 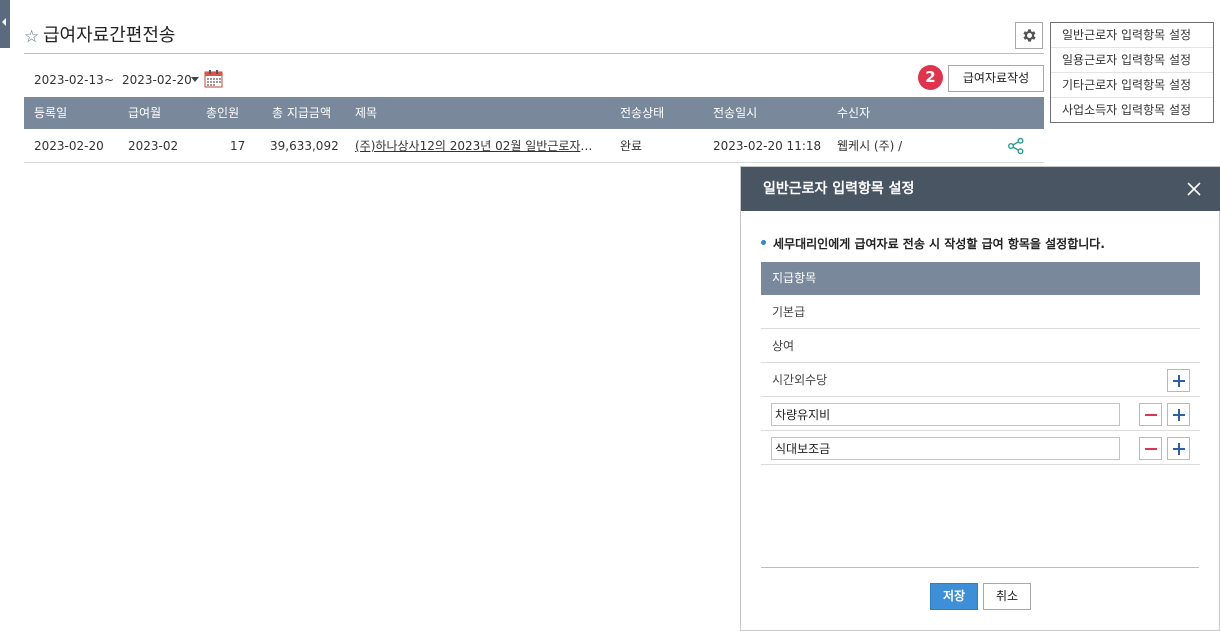 I want to click on menu-item-other-worker: 기타근로자 입력항목 설정, so click(x=1132, y=85).